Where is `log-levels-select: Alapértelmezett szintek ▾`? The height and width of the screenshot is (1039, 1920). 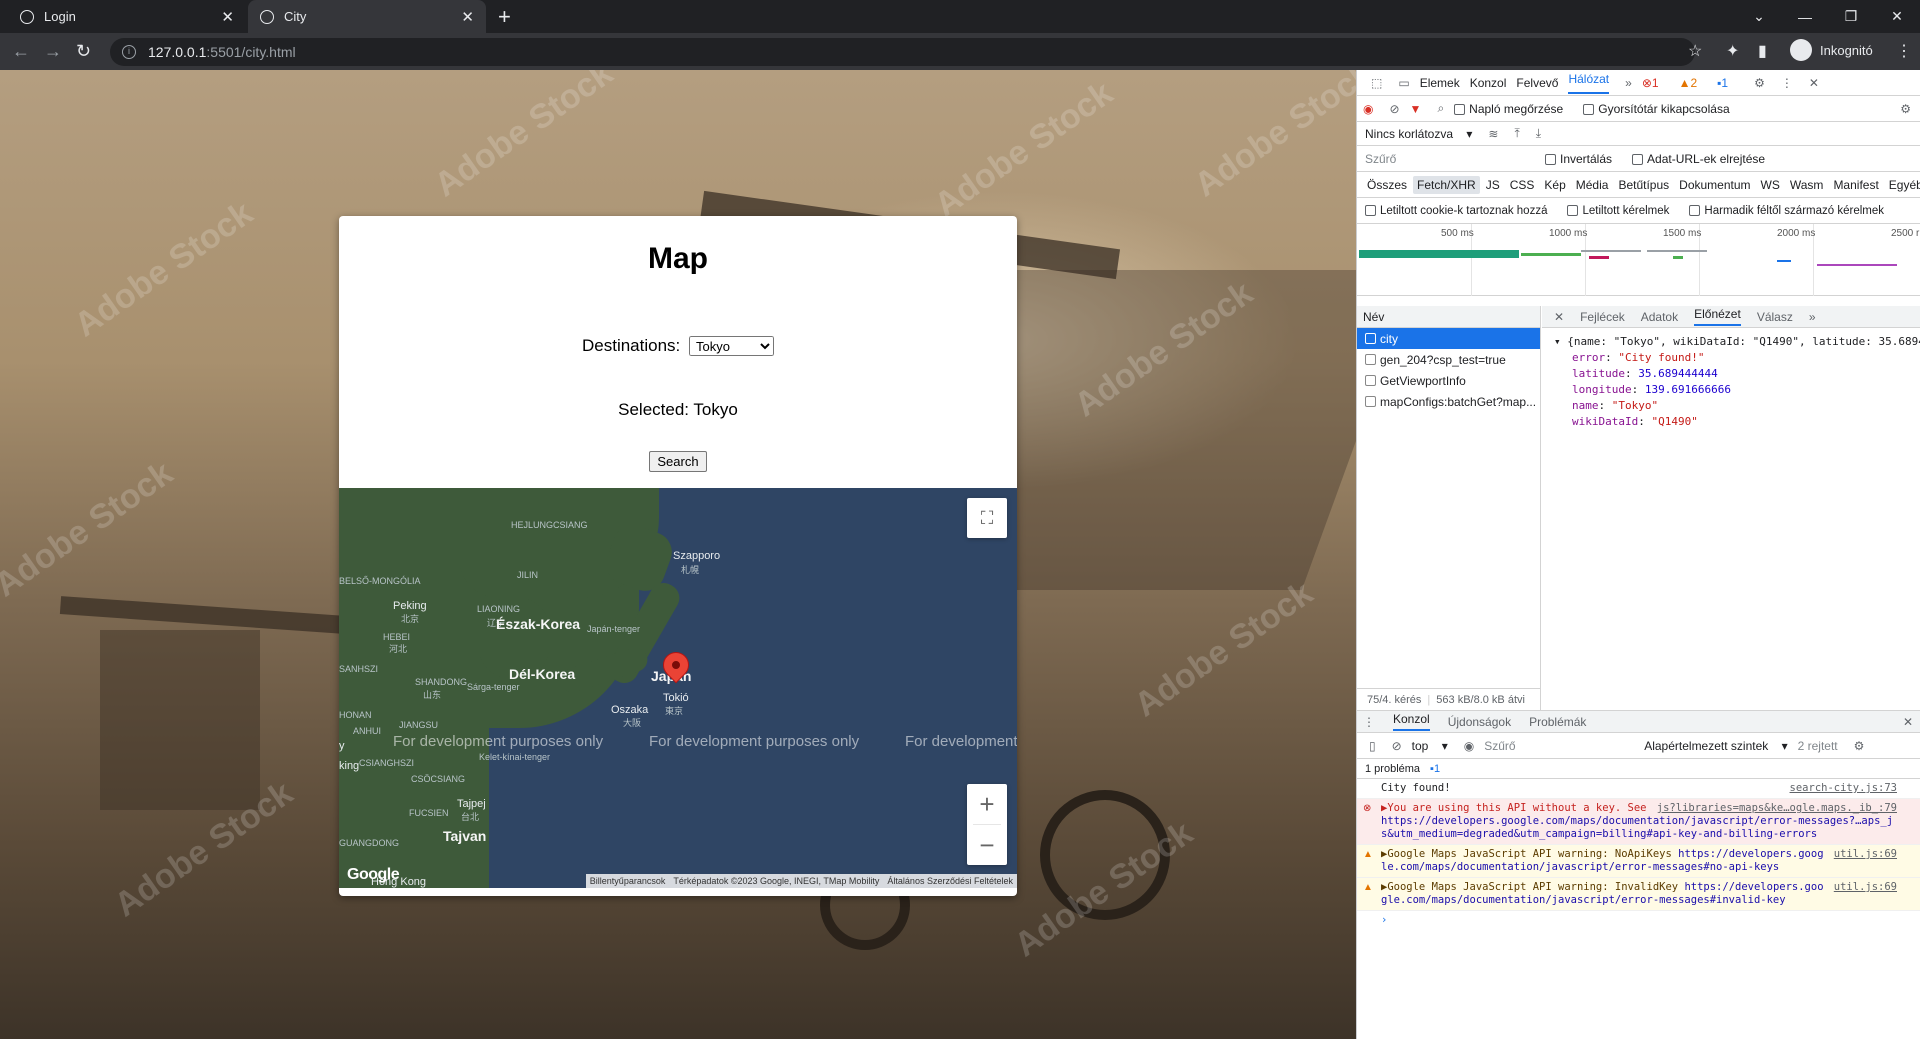 log-levels-select: Alapértelmezett szintek ▾ is located at coordinates (1715, 746).